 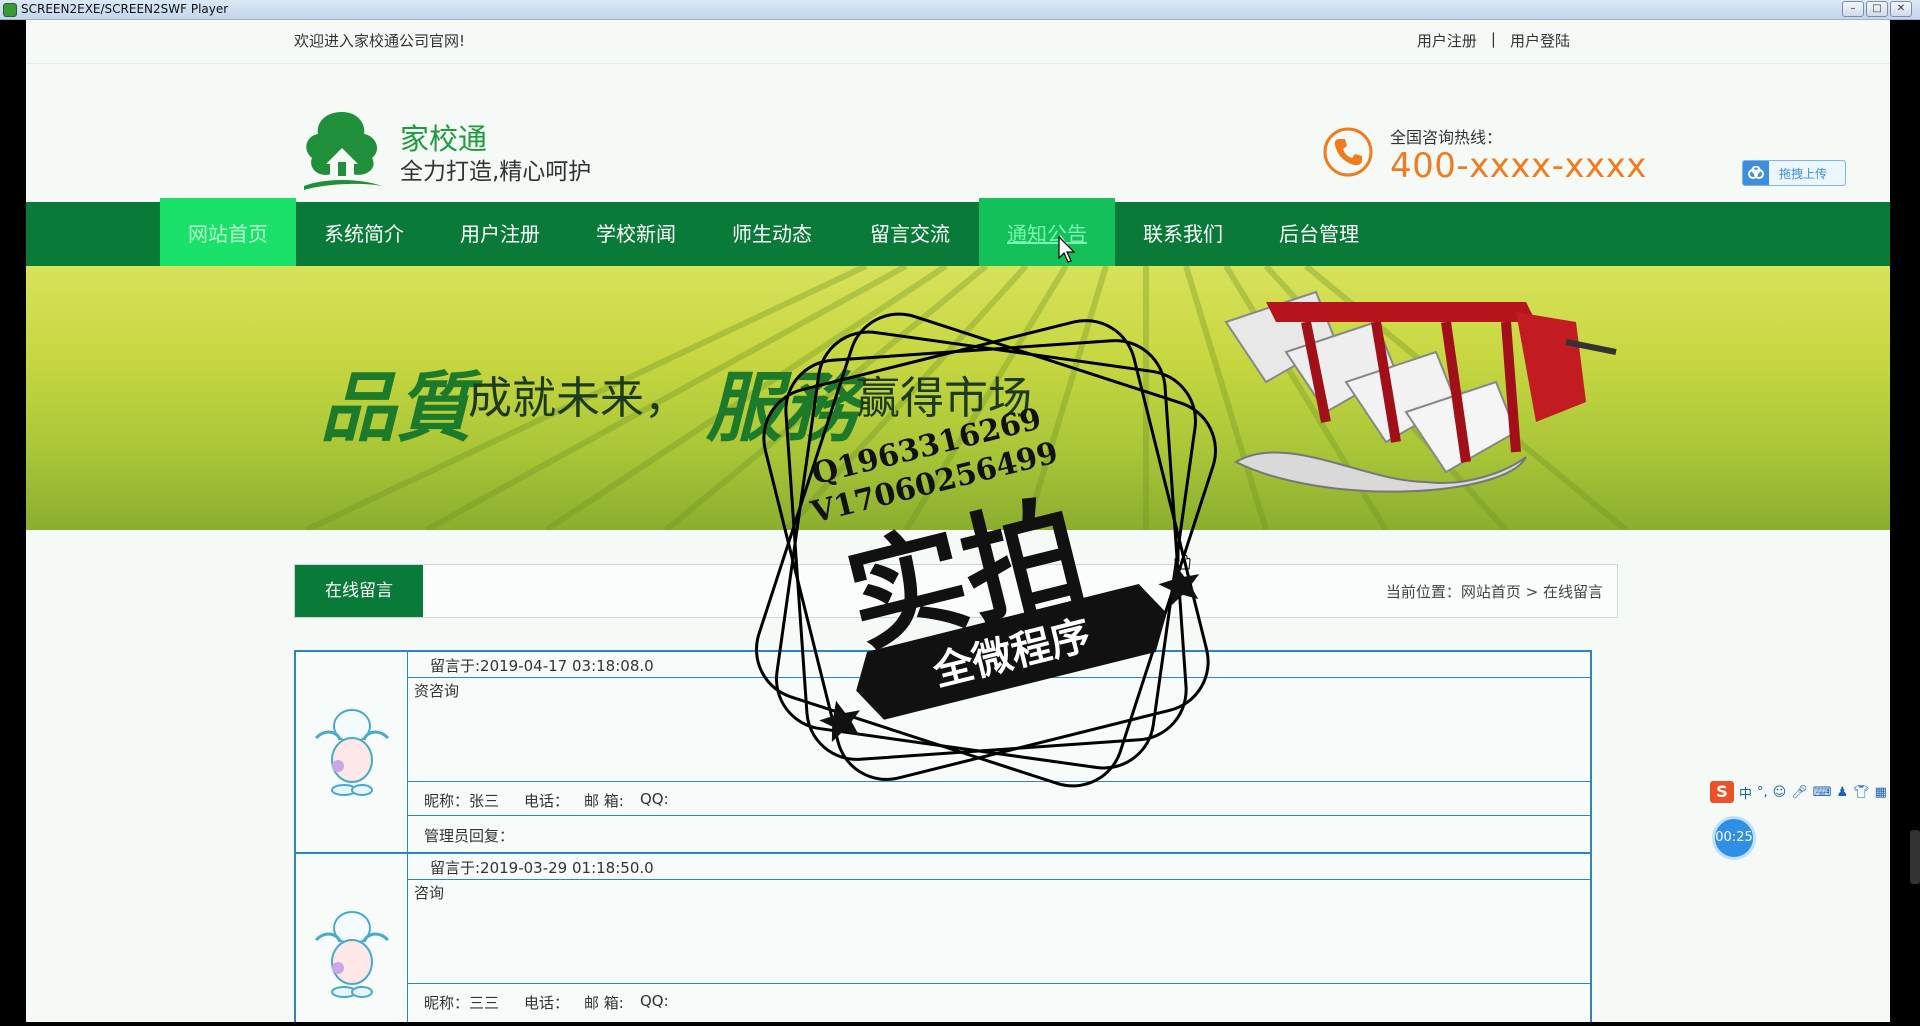 I want to click on message-posted-time: 留言于:2019-04-17 03:18:08.0, so click(x=542, y=666).